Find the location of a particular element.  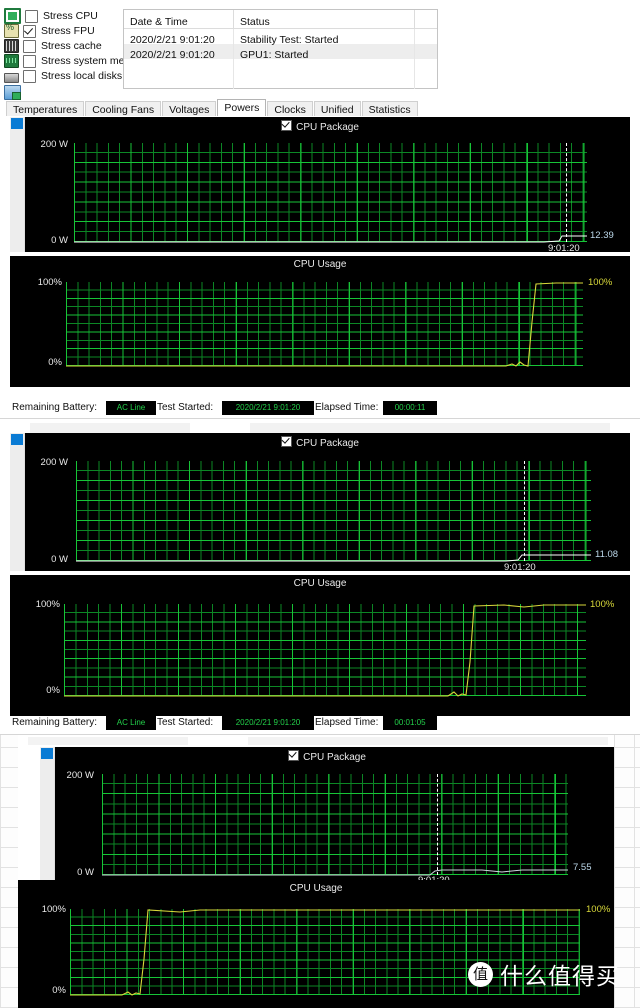

stress-option-row: Stress local disks is located at coordinates (64, 76).